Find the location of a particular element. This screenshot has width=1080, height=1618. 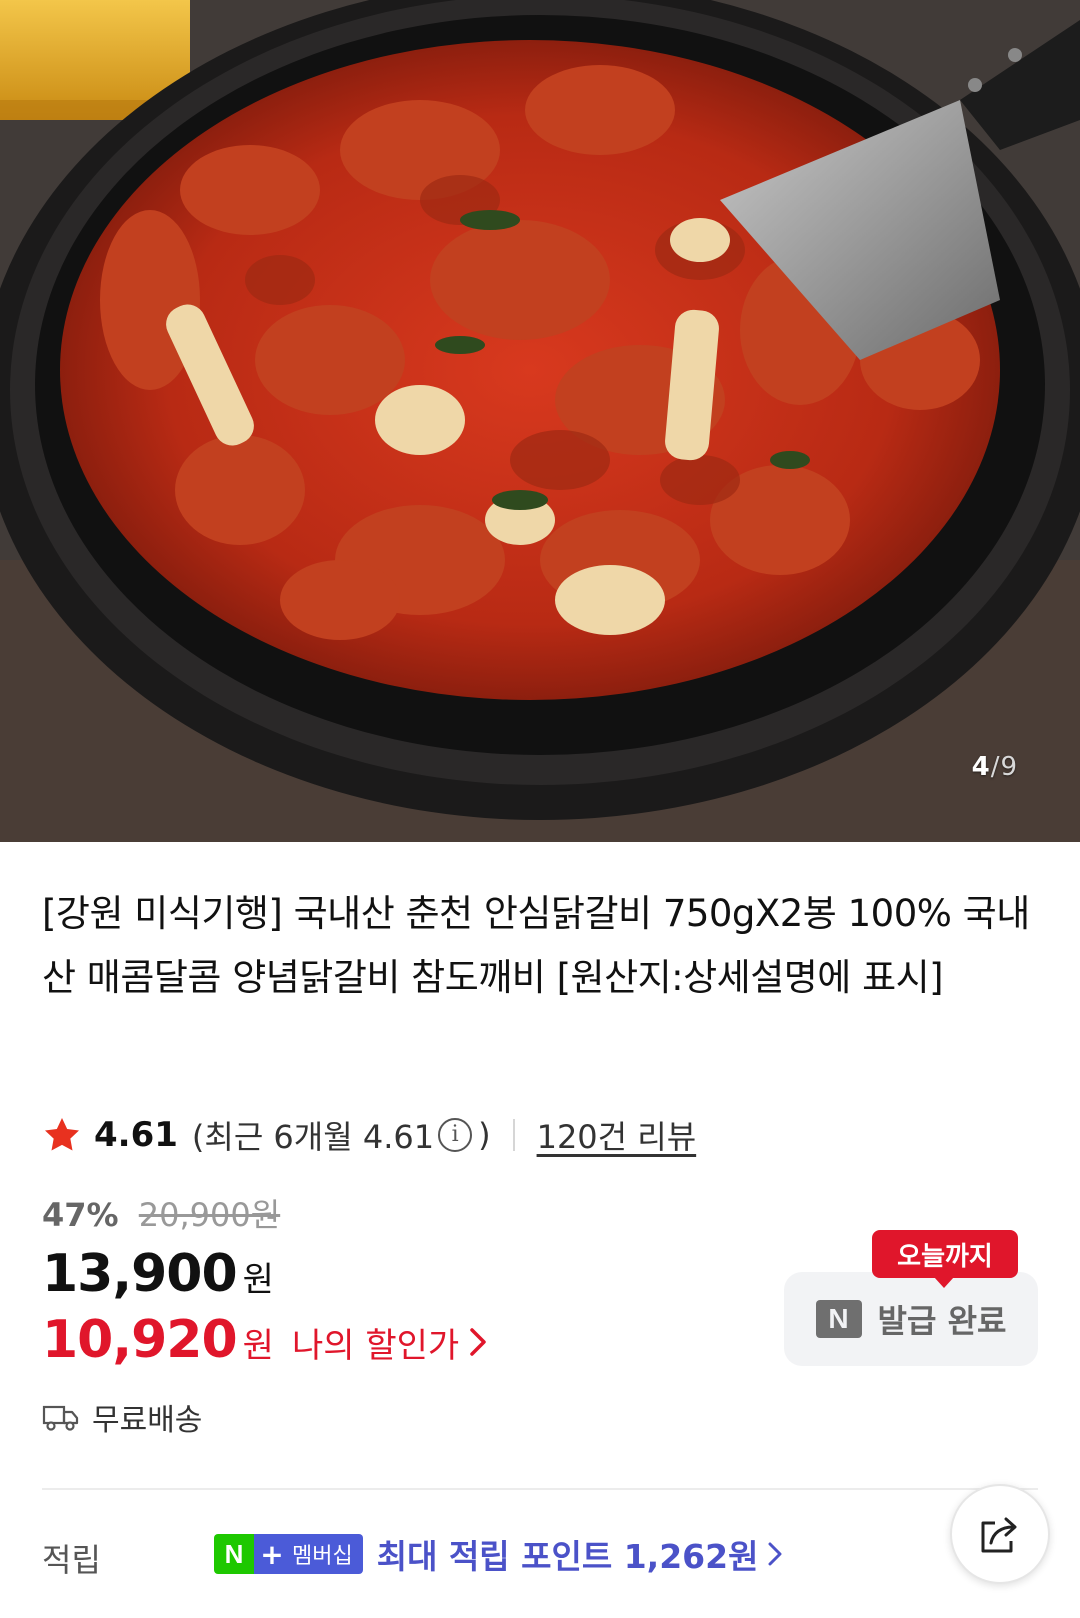

max-points-text: 최대 적립 포인트 1,262원 is located at coordinates (567, 1556).